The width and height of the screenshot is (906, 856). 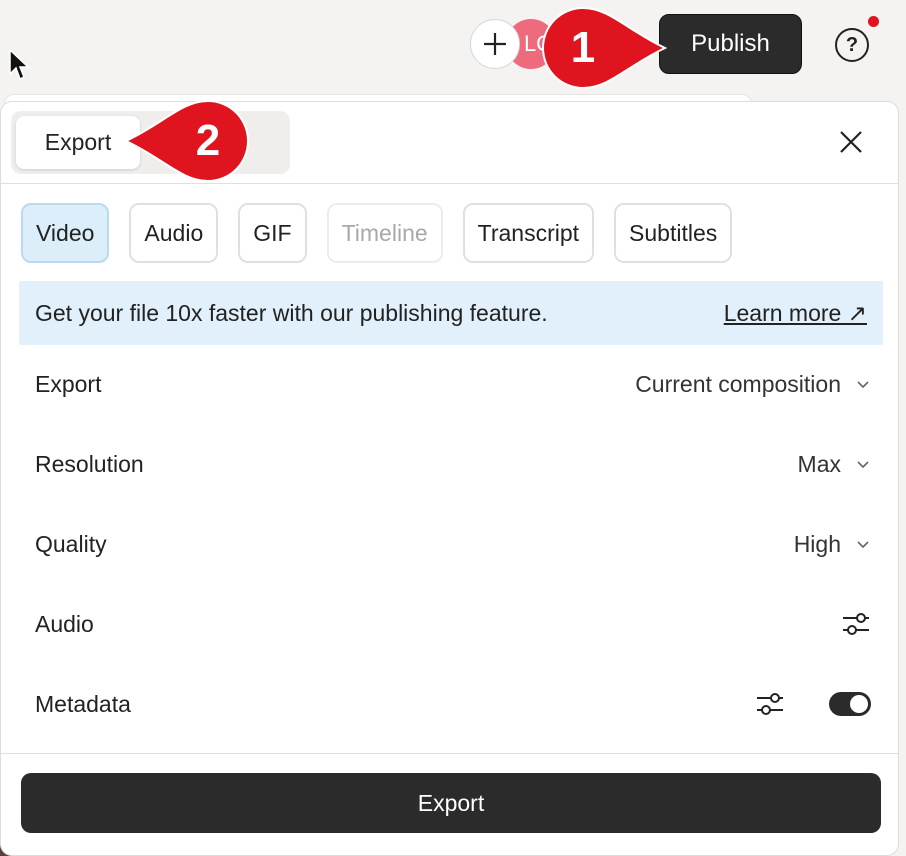 What do you see at coordinates (71, 543) in the screenshot?
I see `setting-quality-label: Quality` at bounding box center [71, 543].